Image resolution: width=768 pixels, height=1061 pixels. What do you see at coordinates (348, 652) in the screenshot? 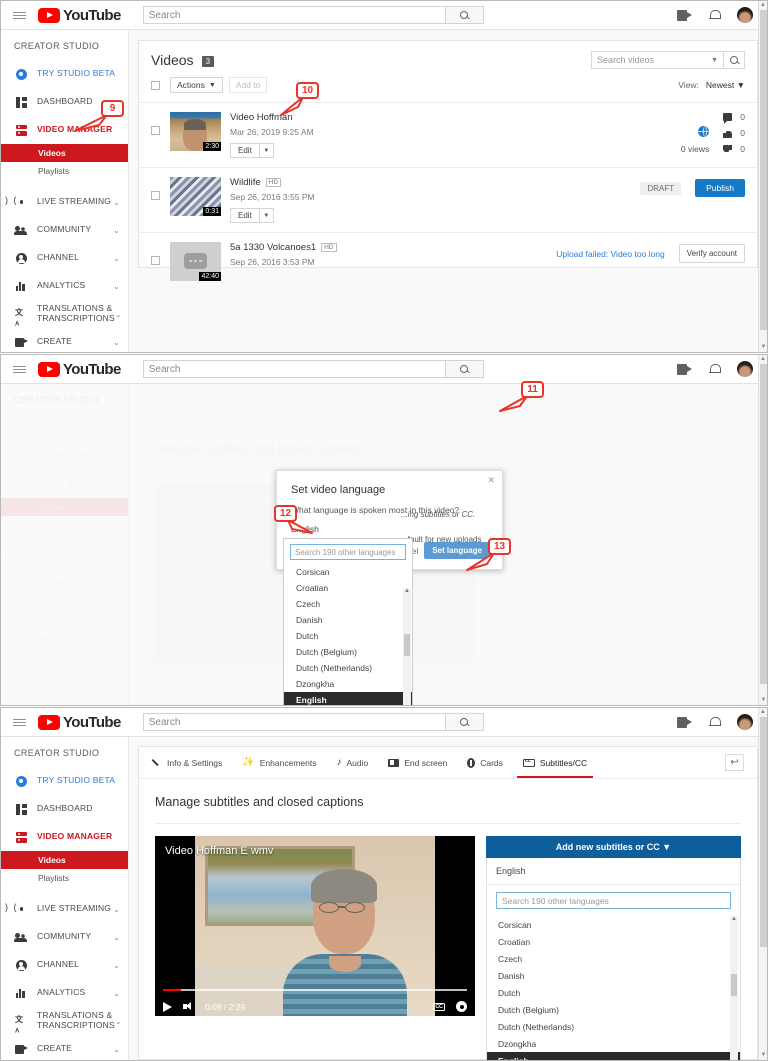
I see `list-item: Dutch (Belgium)` at bounding box center [348, 652].